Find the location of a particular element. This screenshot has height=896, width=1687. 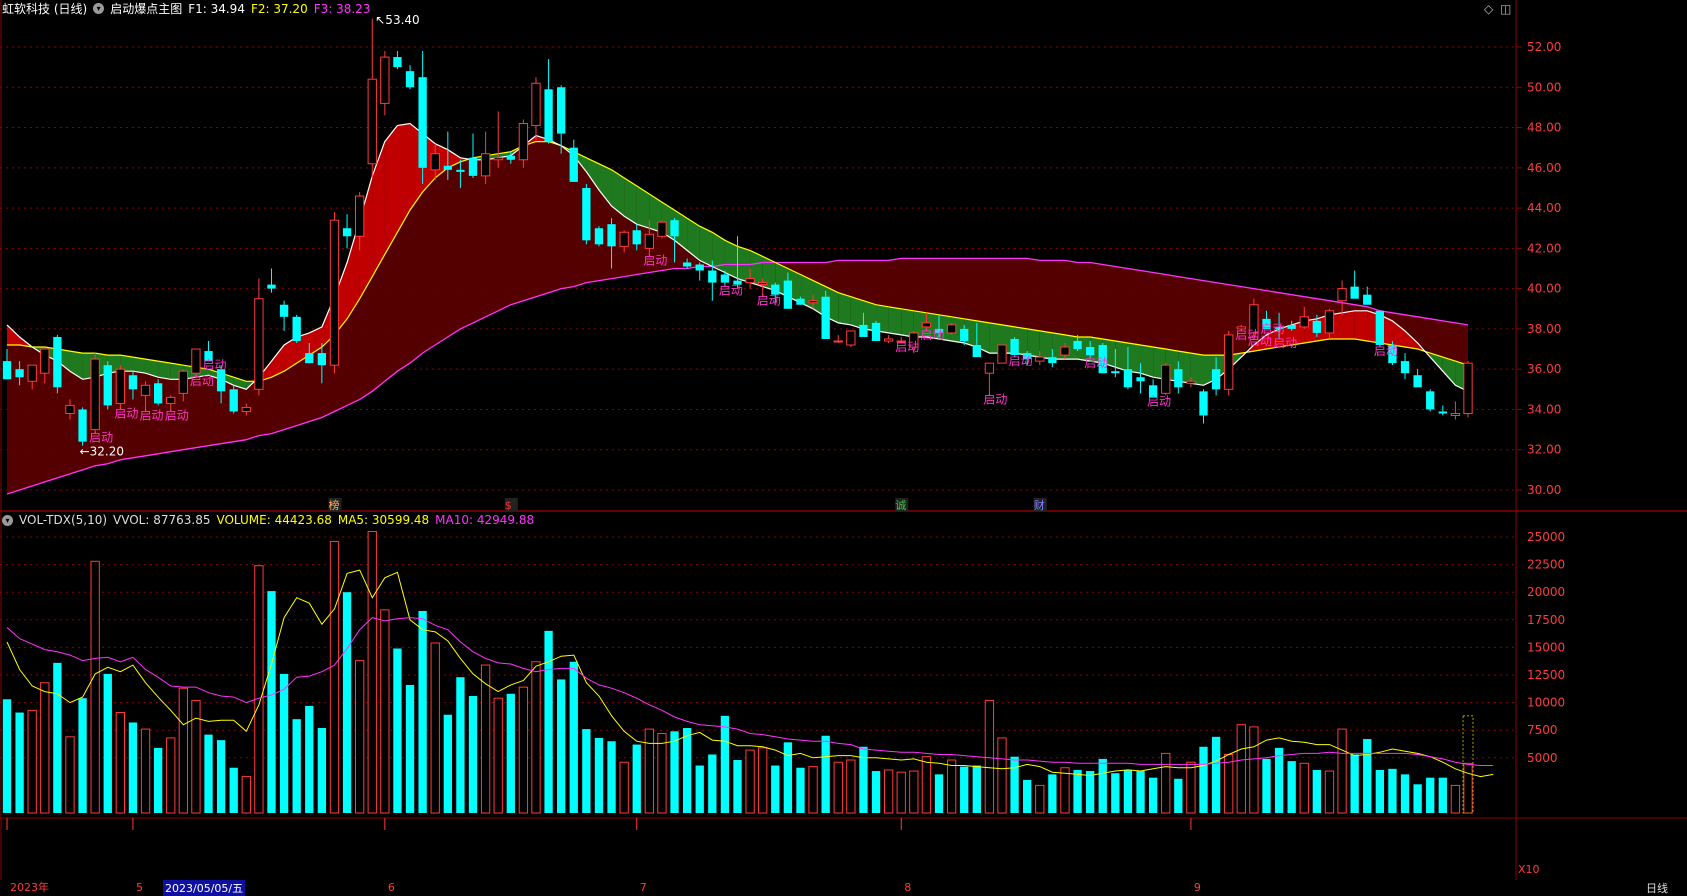

period-label: 日线 is located at coordinates (1657, 888).